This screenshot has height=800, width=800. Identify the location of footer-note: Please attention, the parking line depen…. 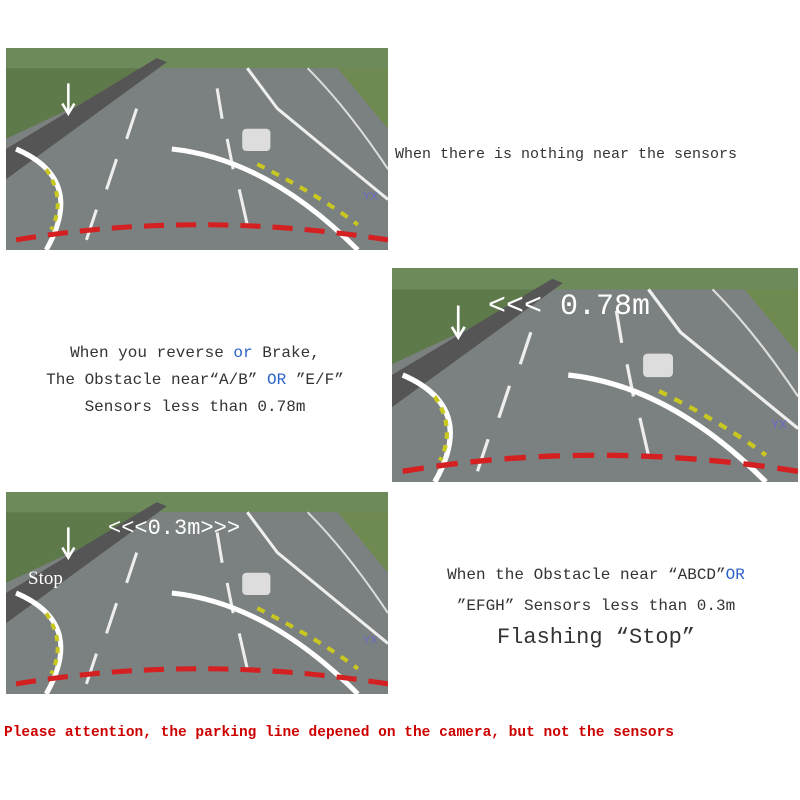
(339, 733).